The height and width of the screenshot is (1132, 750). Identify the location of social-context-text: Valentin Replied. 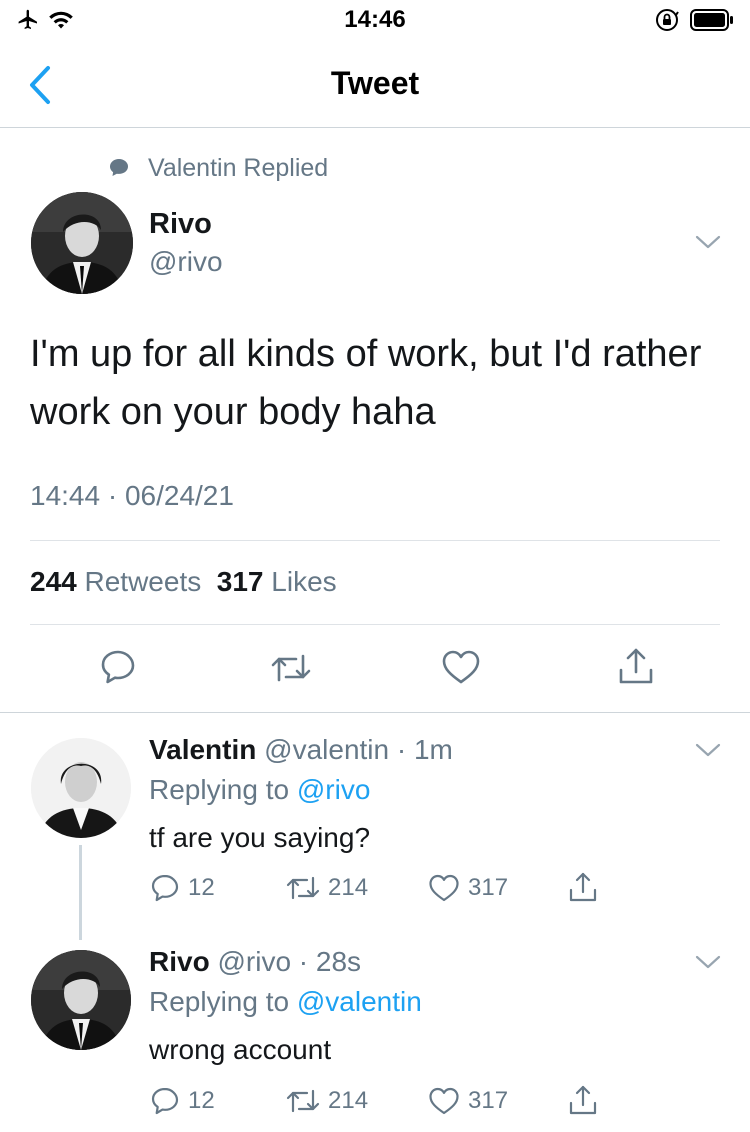
(238, 167).